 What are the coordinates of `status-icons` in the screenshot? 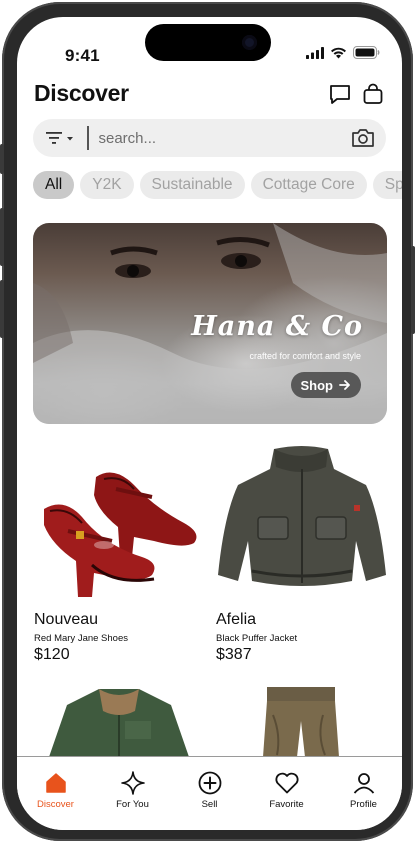 It's located at (343, 52).